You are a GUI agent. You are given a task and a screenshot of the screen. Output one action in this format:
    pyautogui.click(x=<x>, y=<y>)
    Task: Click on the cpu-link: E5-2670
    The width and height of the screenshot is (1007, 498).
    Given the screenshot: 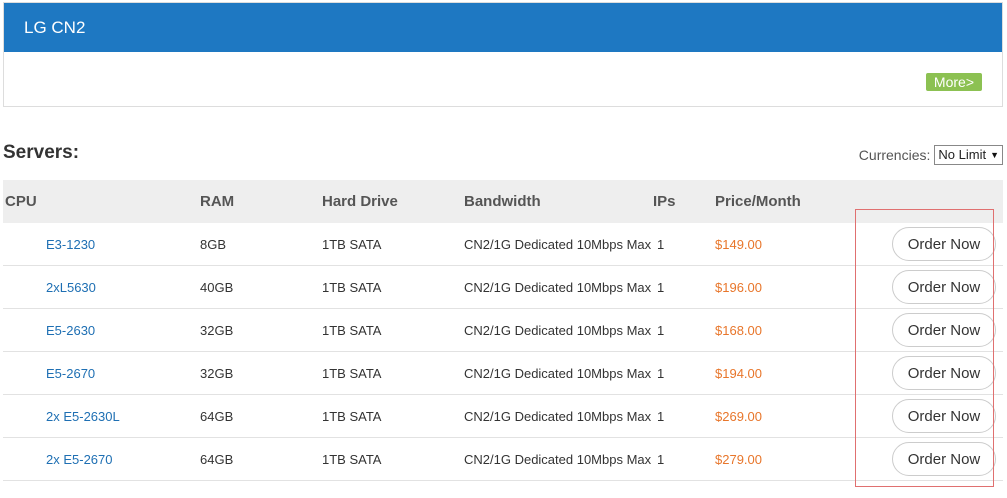 What is the action you would take?
    pyautogui.click(x=101, y=373)
    